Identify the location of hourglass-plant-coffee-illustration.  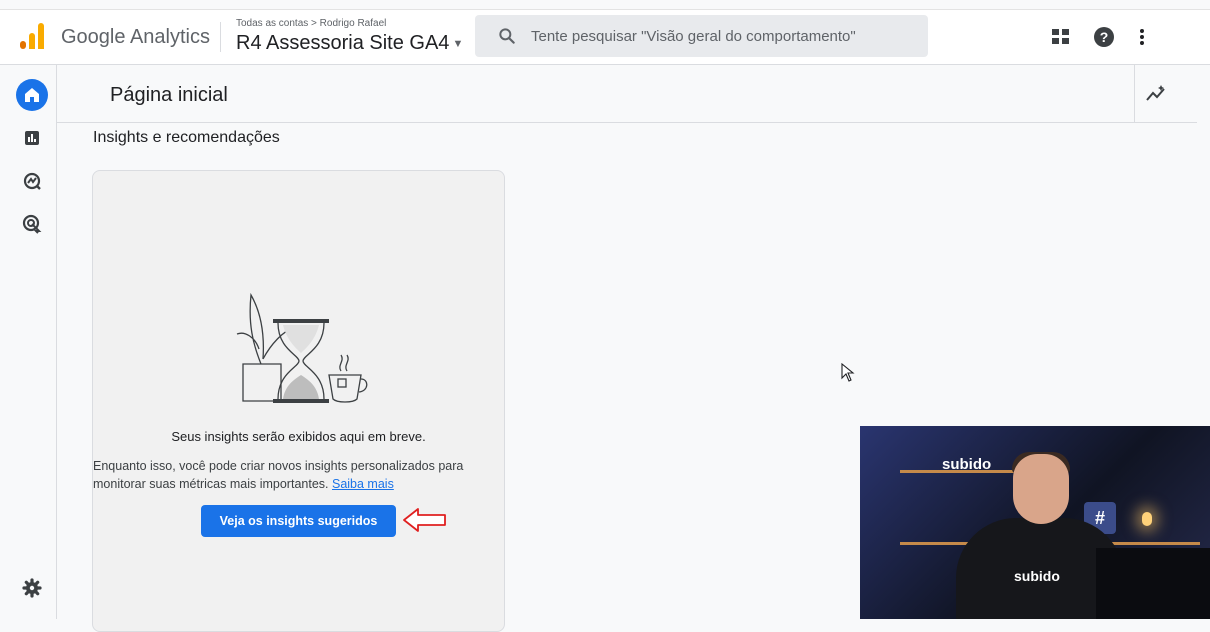
(302, 347).